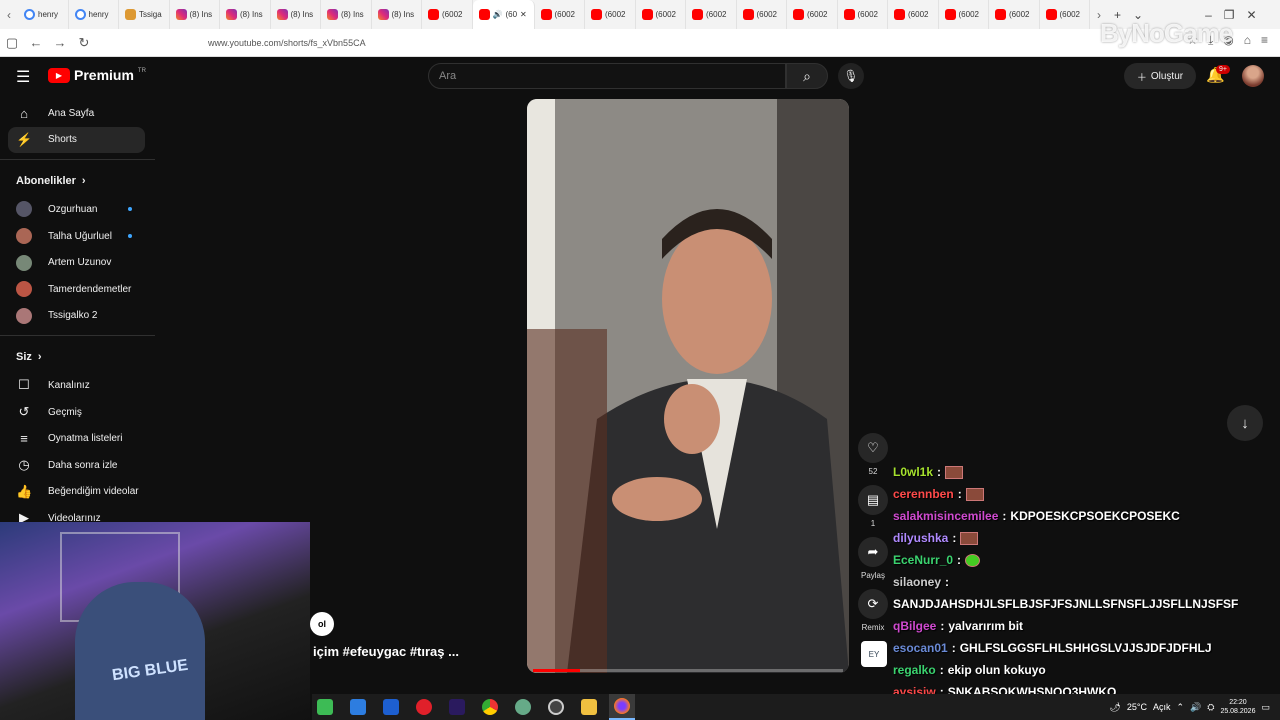  I want to click on subscribe-button: ol, so click(322, 624).